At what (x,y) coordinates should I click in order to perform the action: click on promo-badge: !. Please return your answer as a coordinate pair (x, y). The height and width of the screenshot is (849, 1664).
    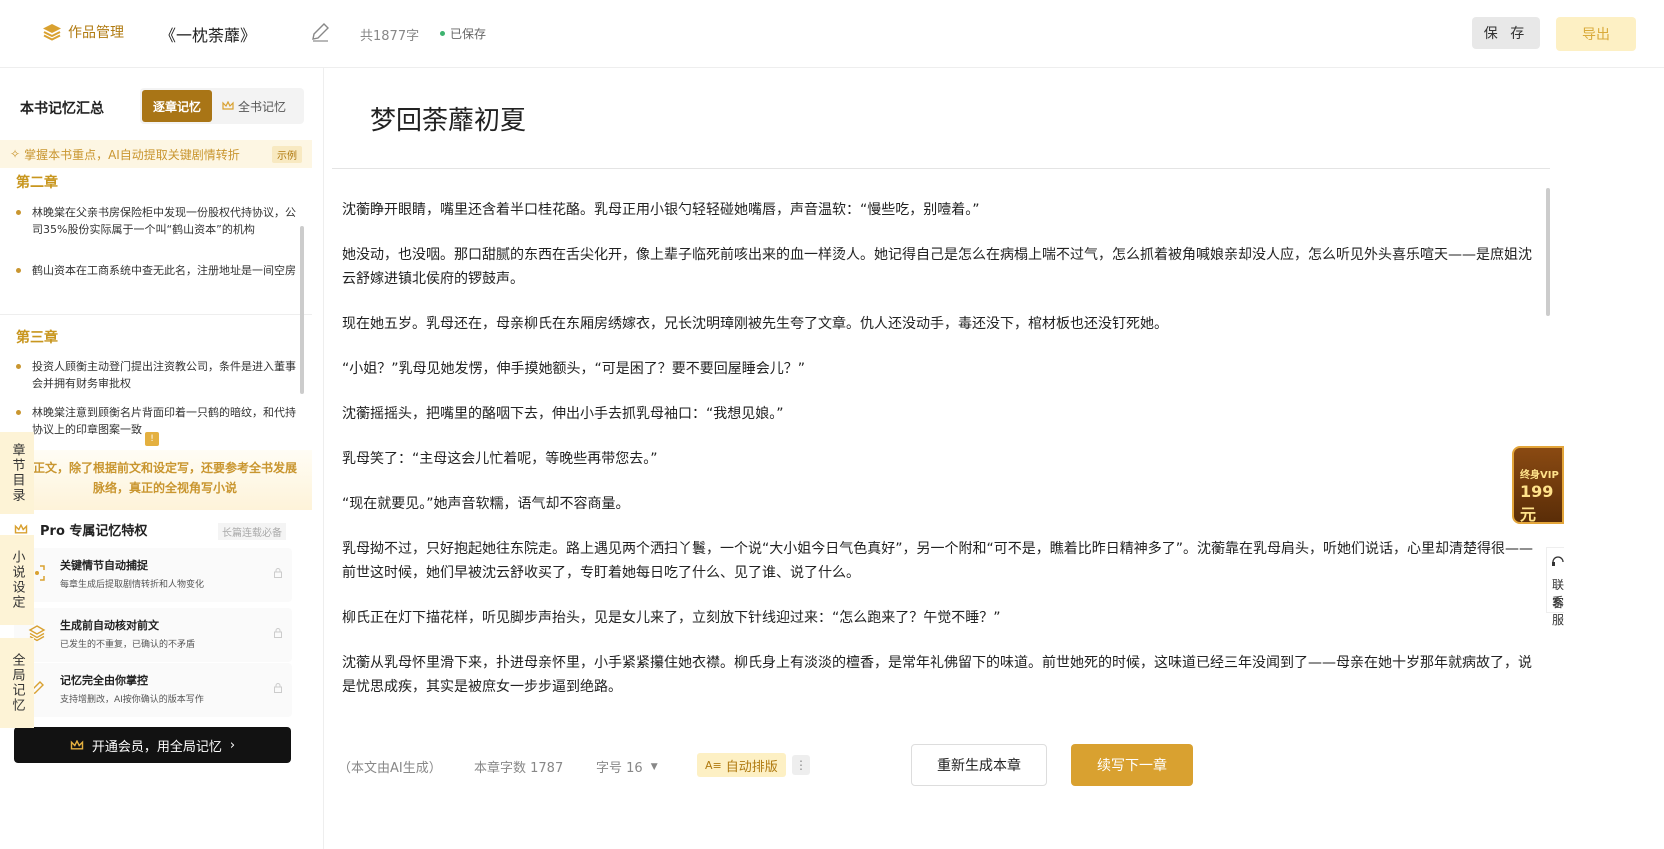
    Looking at the image, I should click on (152, 439).